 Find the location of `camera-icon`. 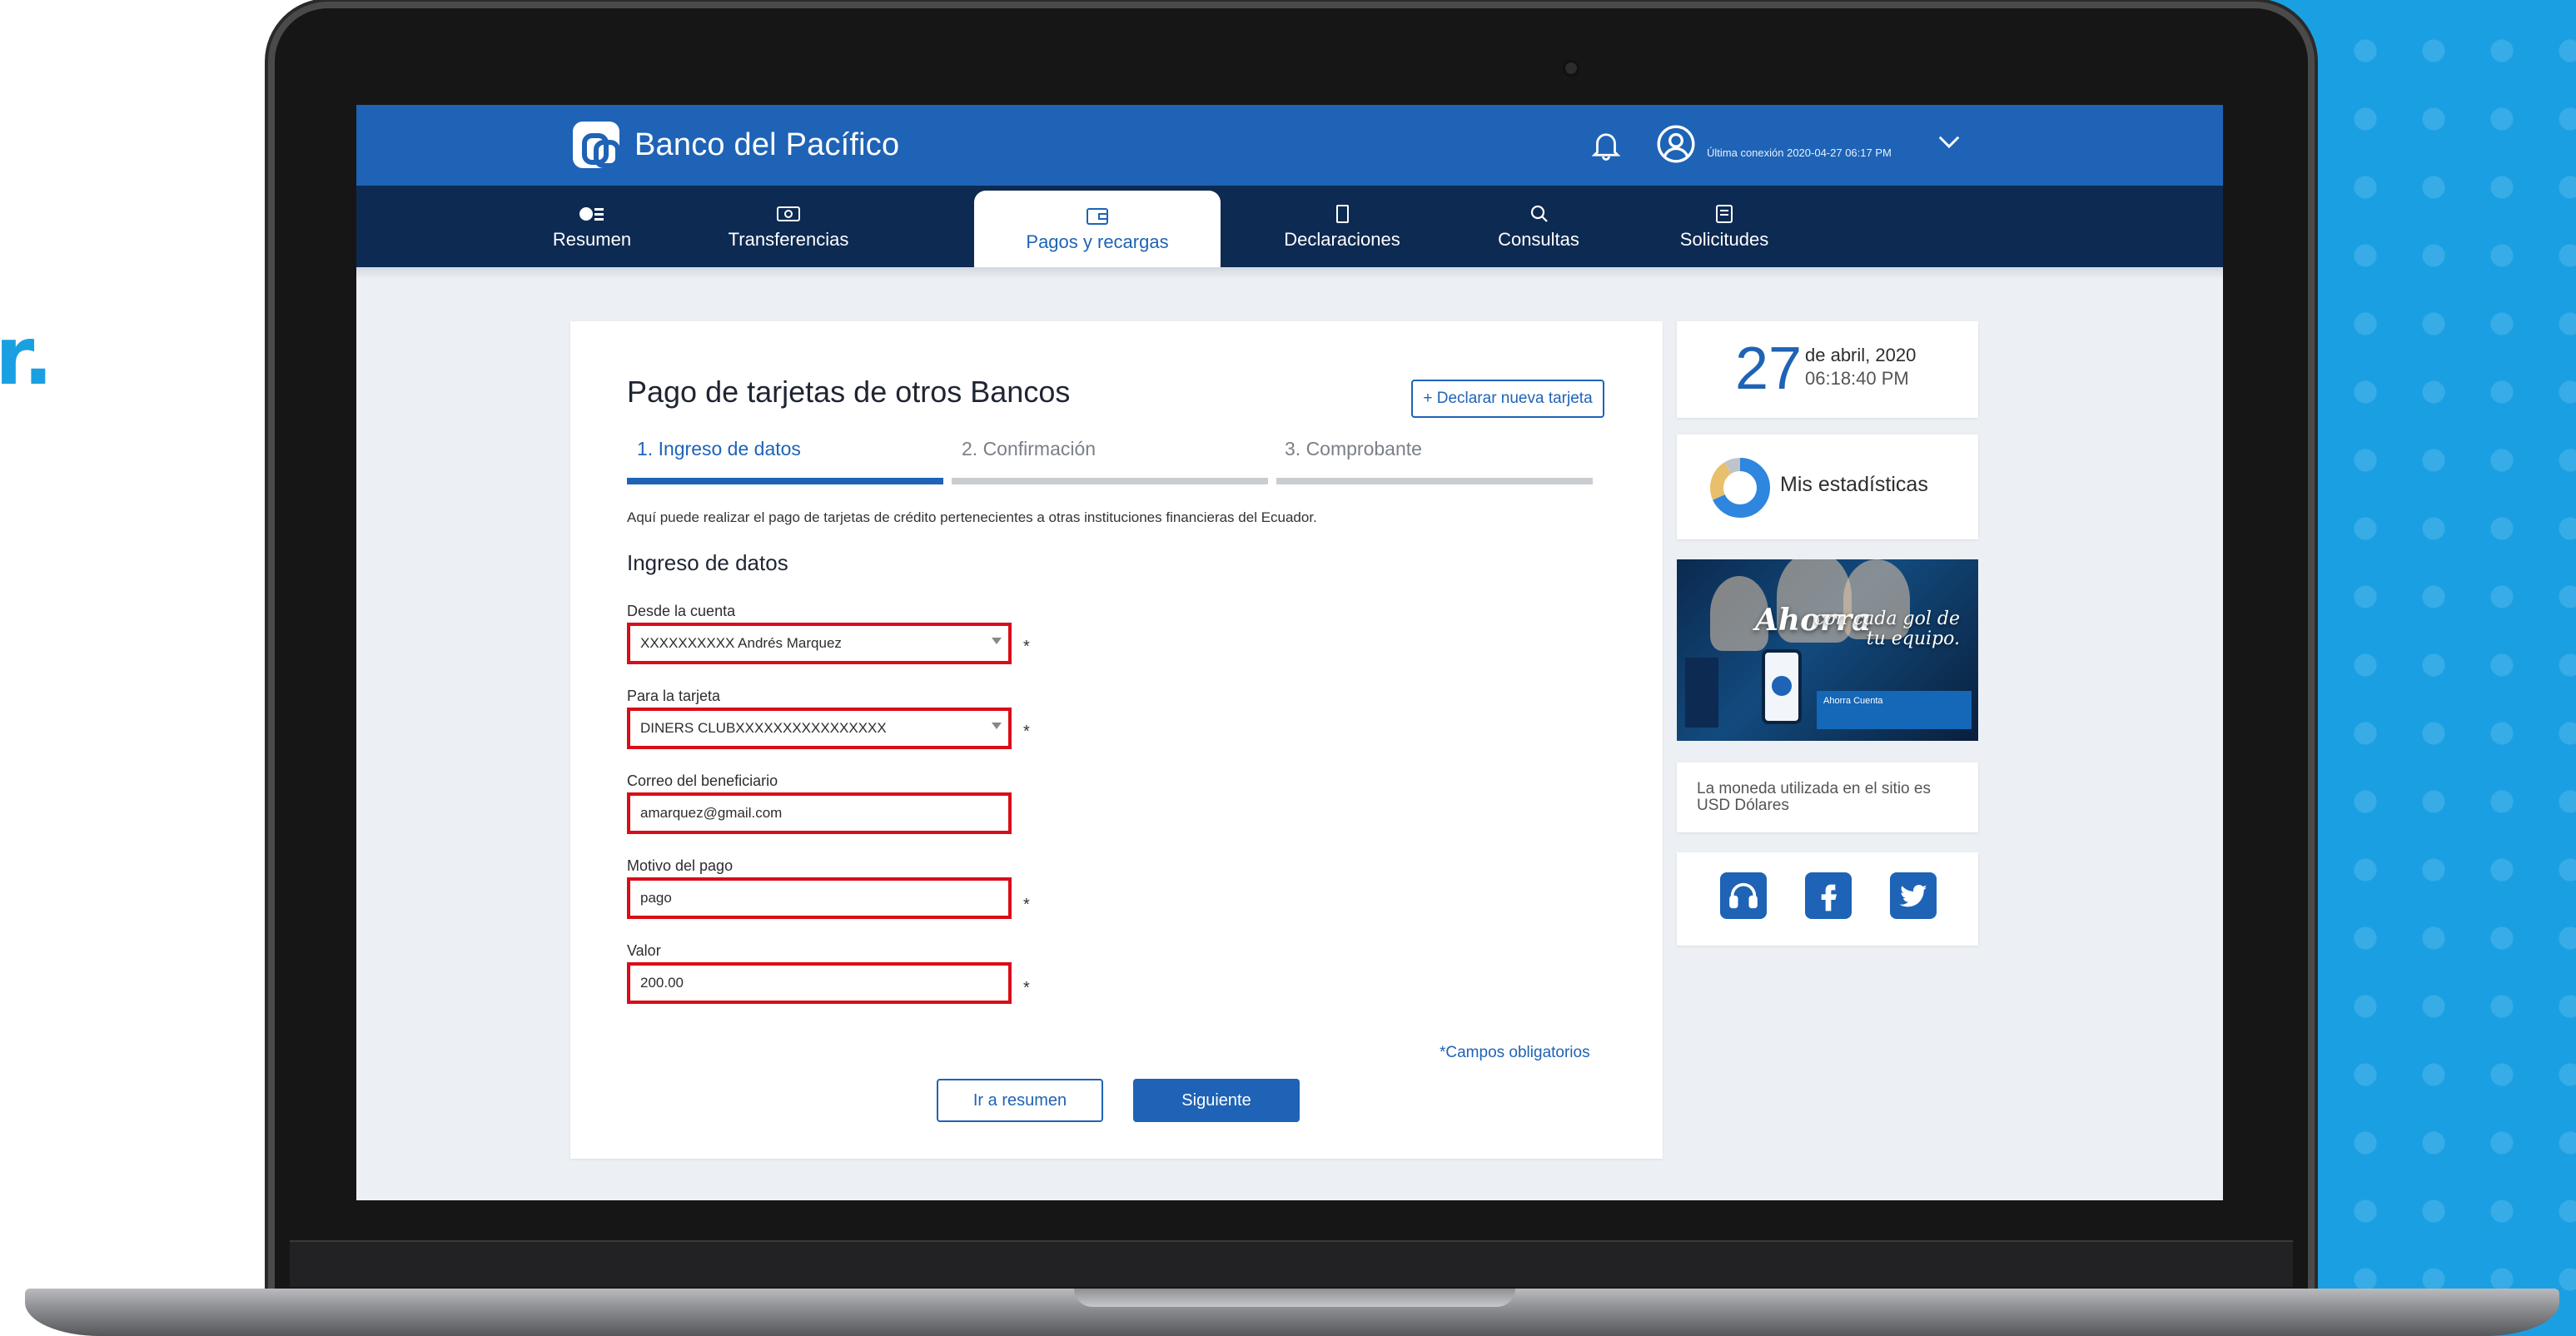

camera-icon is located at coordinates (1571, 68).